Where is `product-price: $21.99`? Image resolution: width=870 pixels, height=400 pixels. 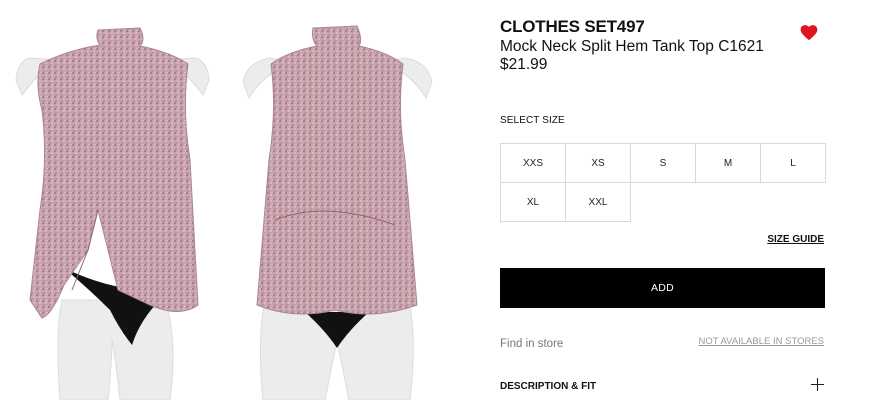 product-price: $21.99 is located at coordinates (524, 64).